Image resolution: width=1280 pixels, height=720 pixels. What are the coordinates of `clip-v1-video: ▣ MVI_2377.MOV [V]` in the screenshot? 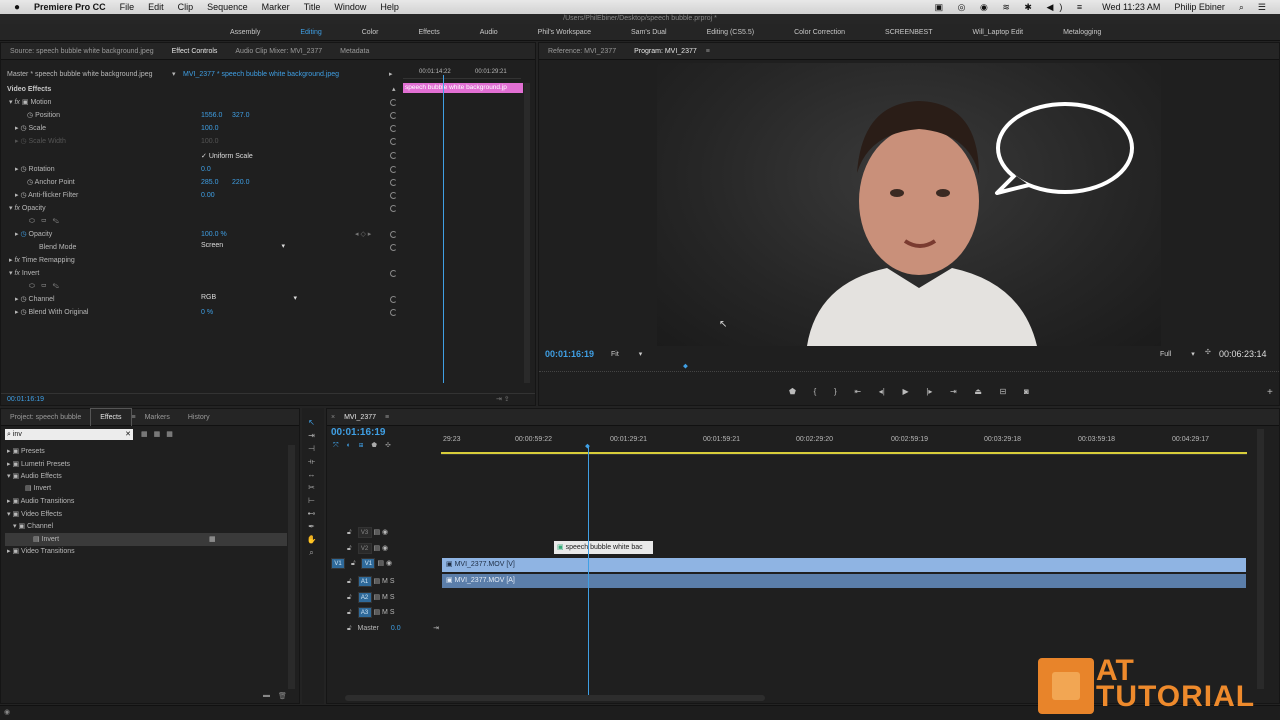 It's located at (844, 565).